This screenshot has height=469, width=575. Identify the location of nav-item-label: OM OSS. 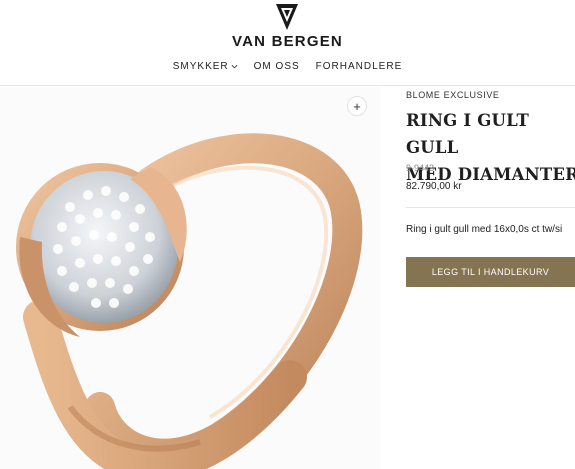
(276, 66).